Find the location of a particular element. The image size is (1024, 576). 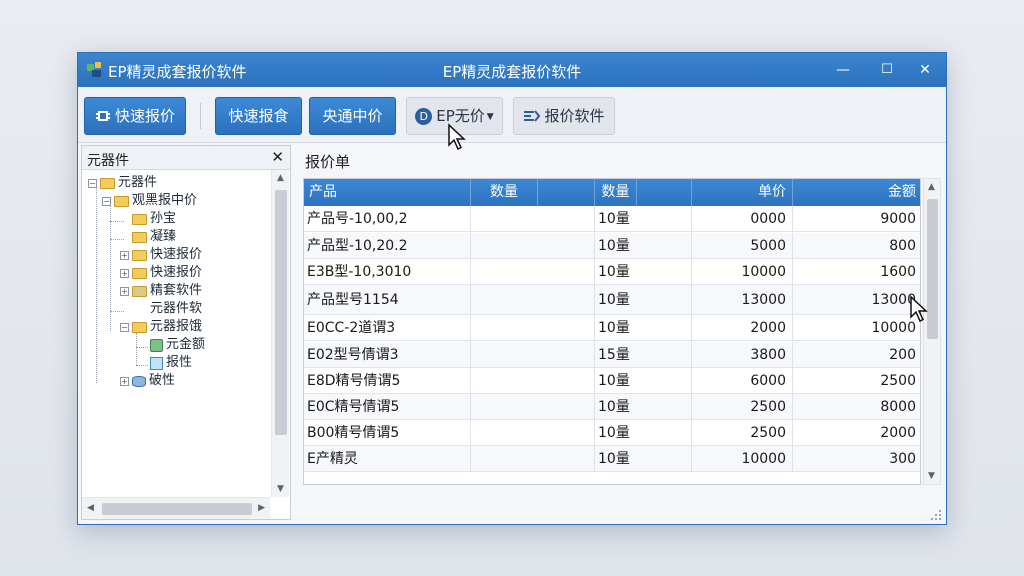

cell-unit-price: 6000 is located at coordinates (742, 381).